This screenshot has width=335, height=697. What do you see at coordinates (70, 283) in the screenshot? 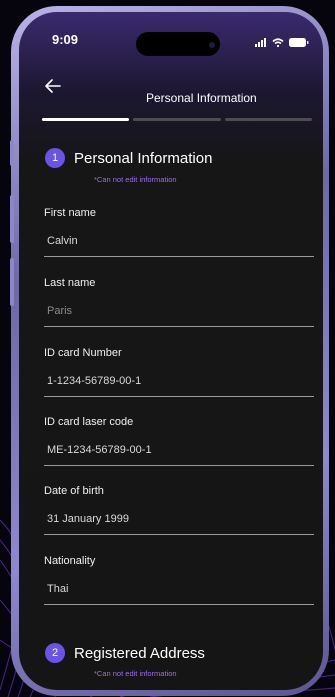
I see `field-label: Last name` at bounding box center [70, 283].